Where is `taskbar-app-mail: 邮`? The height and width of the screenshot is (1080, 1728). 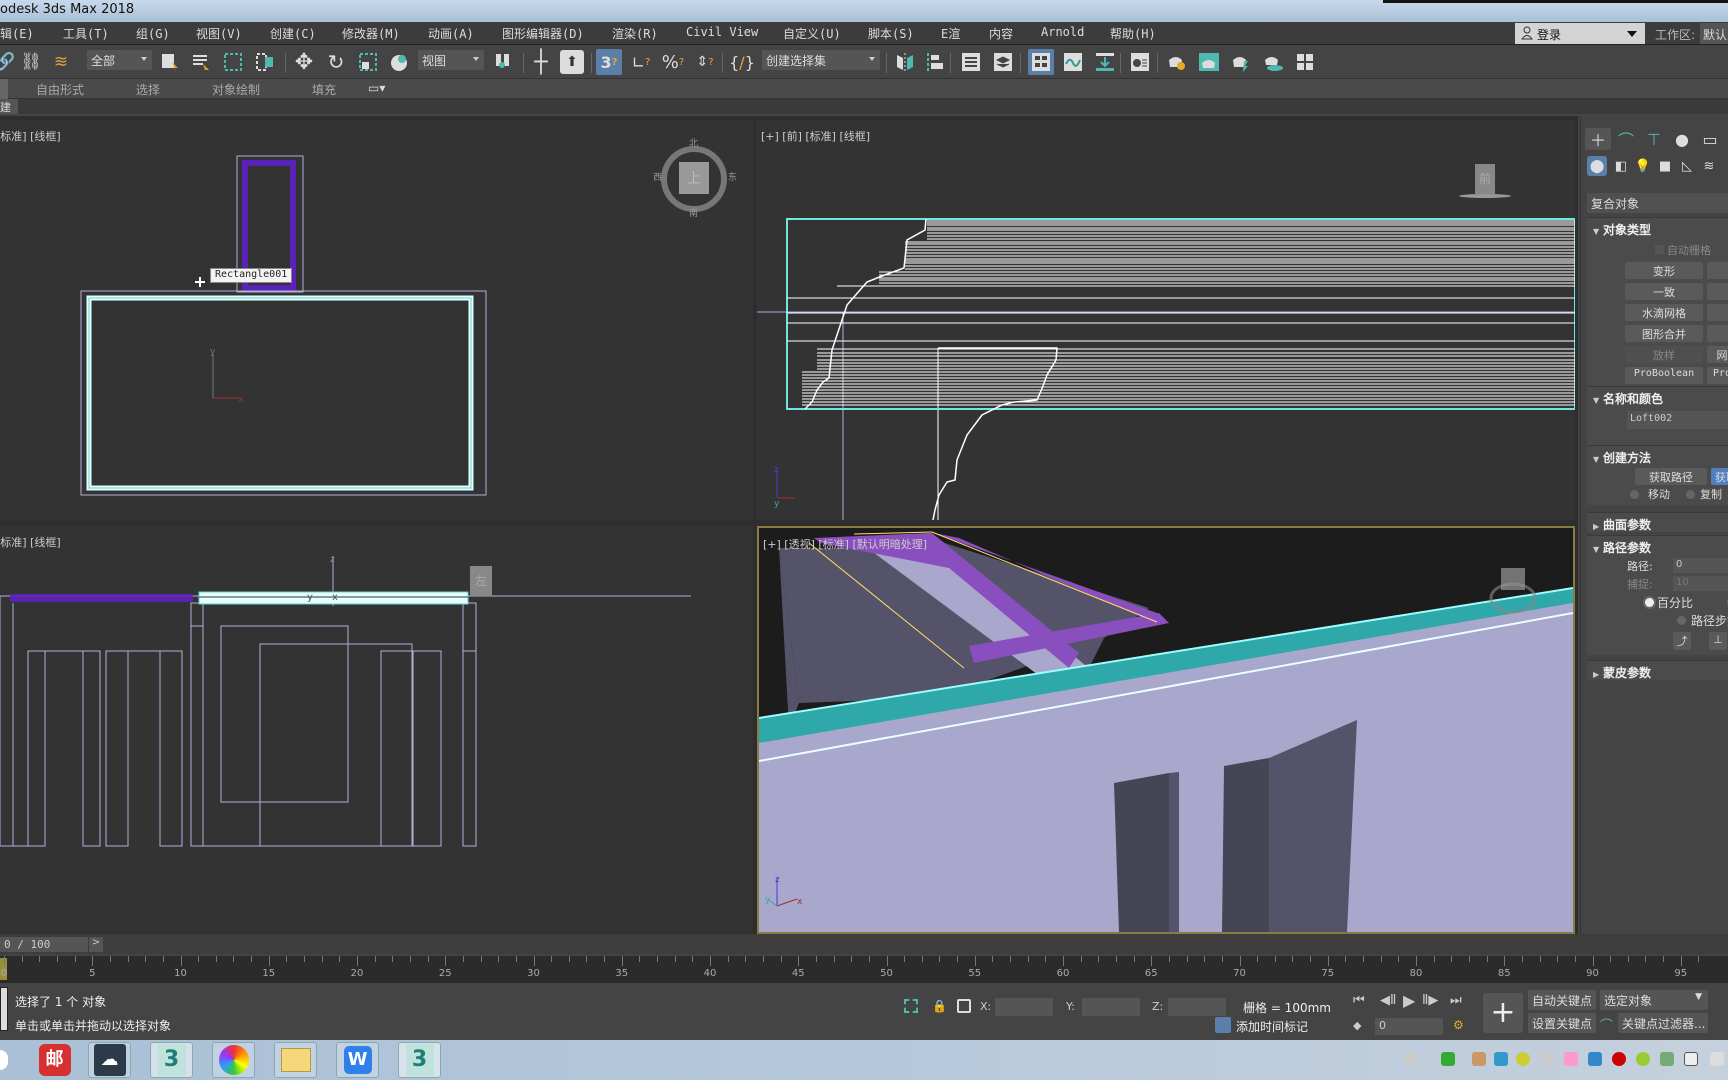 taskbar-app-mail: 邮 is located at coordinates (54, 1060).